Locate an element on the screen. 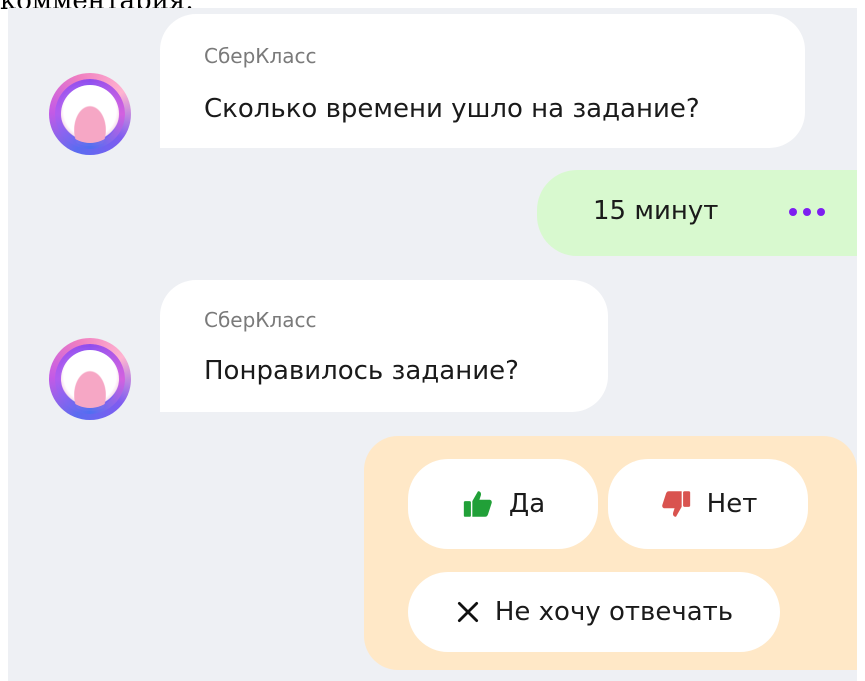 The image size is (865, 681). yes-button: Да is located at coordinates (503, 504).